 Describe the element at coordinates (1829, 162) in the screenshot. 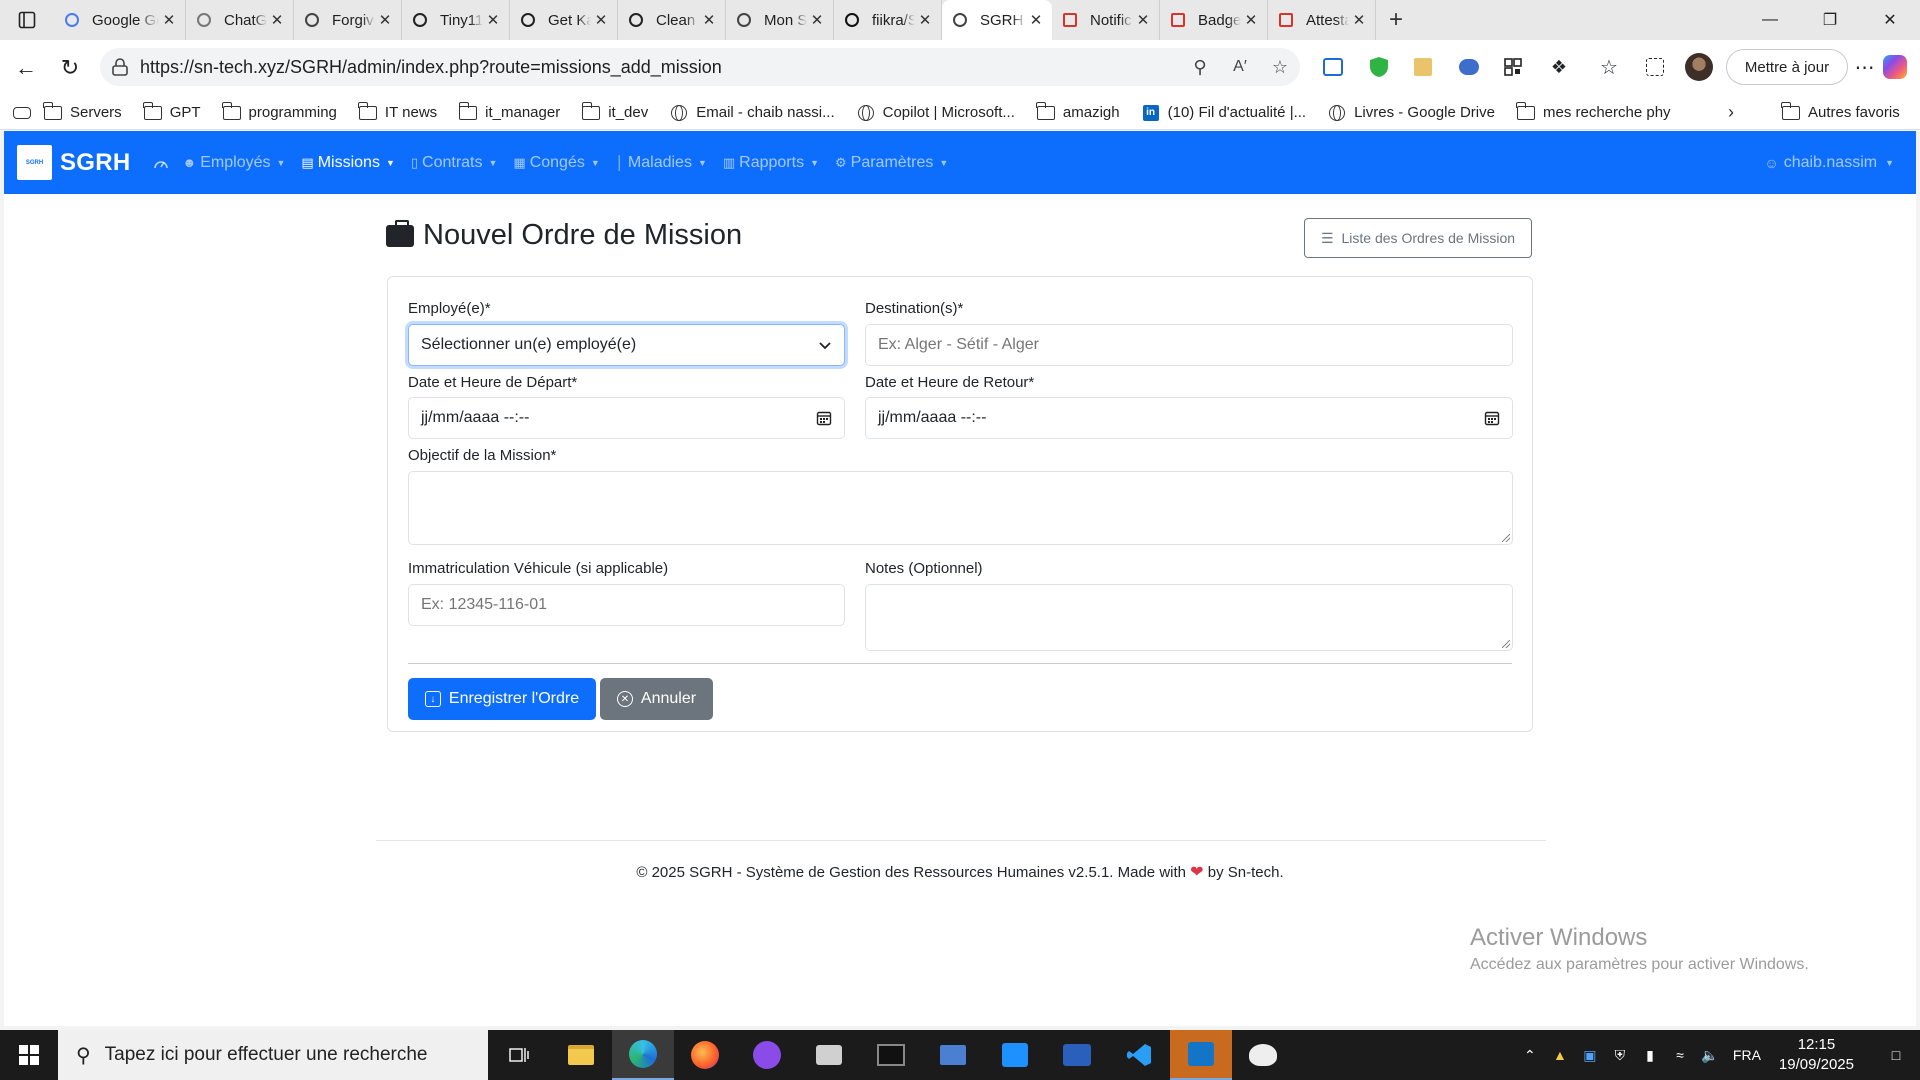

I see `user-menu: ☺ chaib.nassim ▼` at that location.